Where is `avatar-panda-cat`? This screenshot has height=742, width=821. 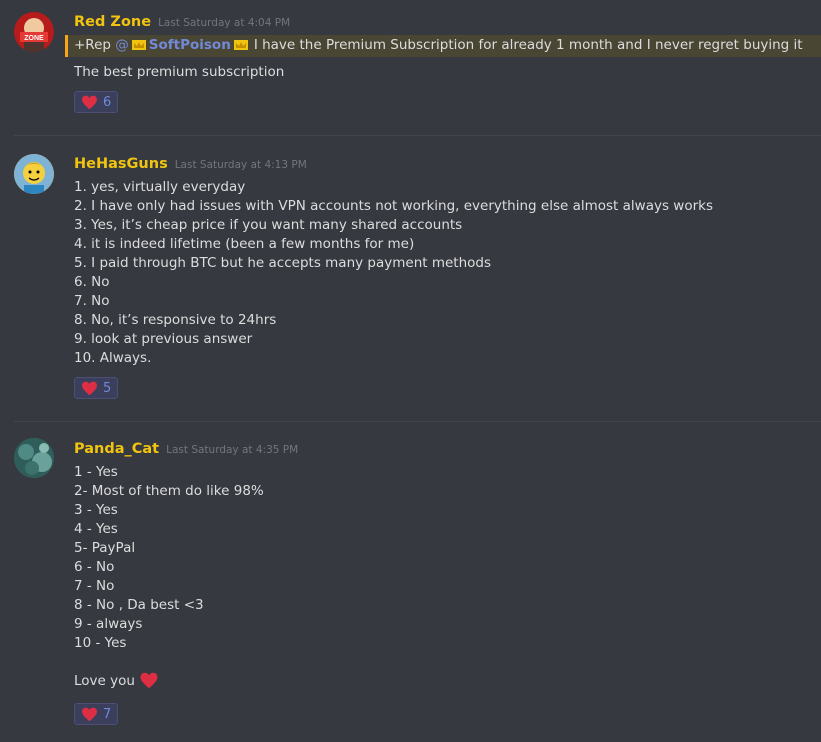
avatar-panda-cat is located at coordinates (34, 458).